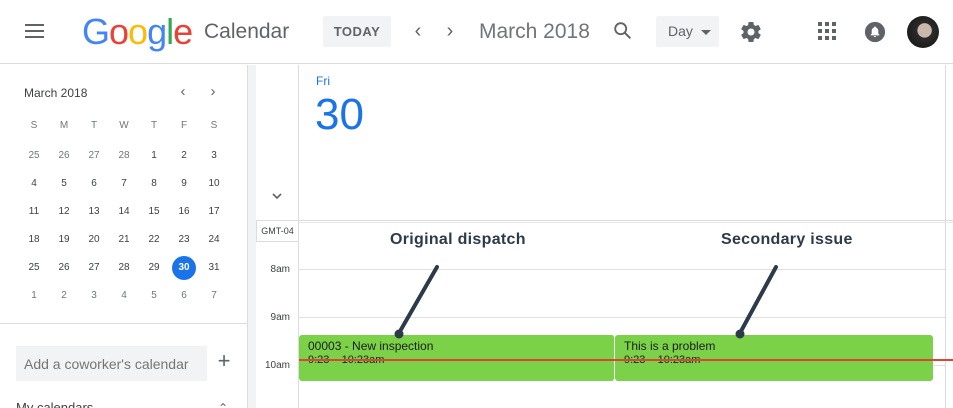 This screenshot has width=953, height=408. What do you see at coordinates (680, 31) in the screenshot?
I see `view-selector-label: Day` at bounding box center [680, 31].